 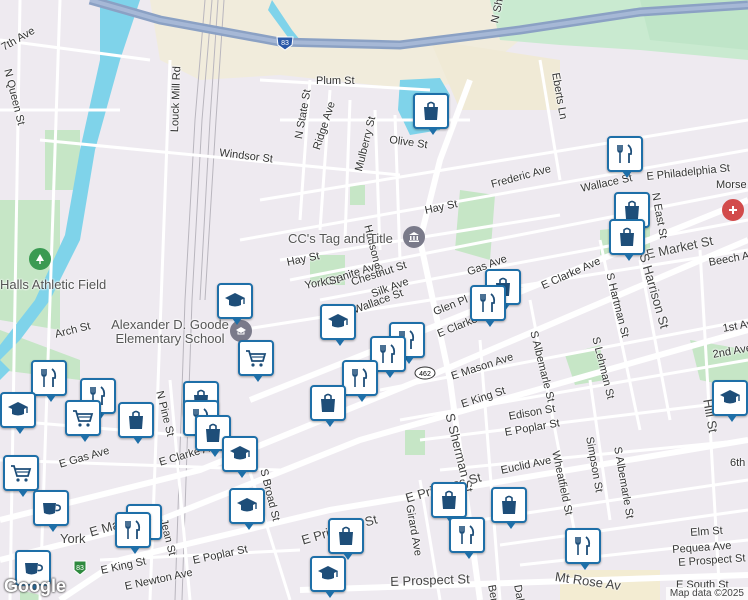 I want to click on map-attribution: Map data ©2025, so click(x=706, y=593).